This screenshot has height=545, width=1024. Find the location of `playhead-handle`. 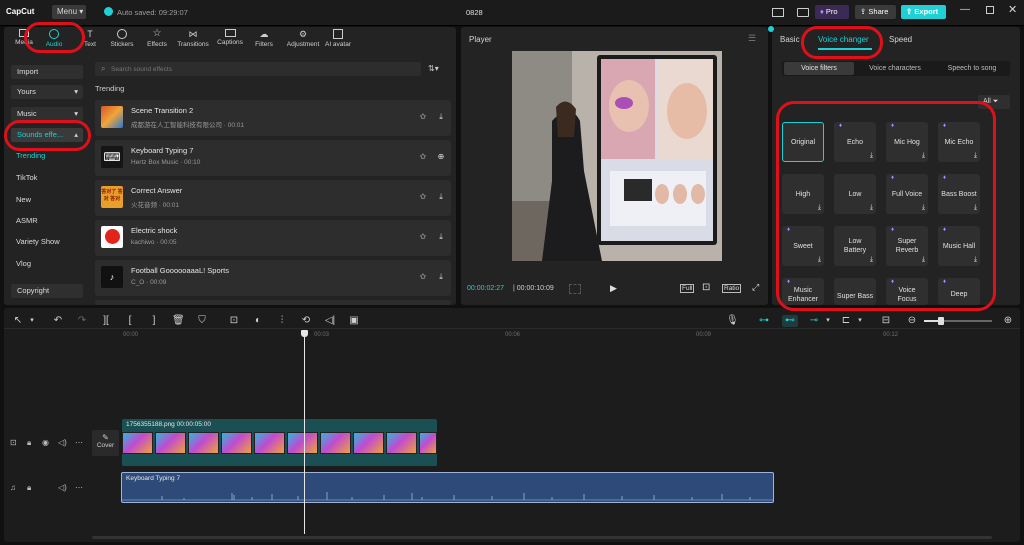

playhead-handle is located at coordinates (304, 333).